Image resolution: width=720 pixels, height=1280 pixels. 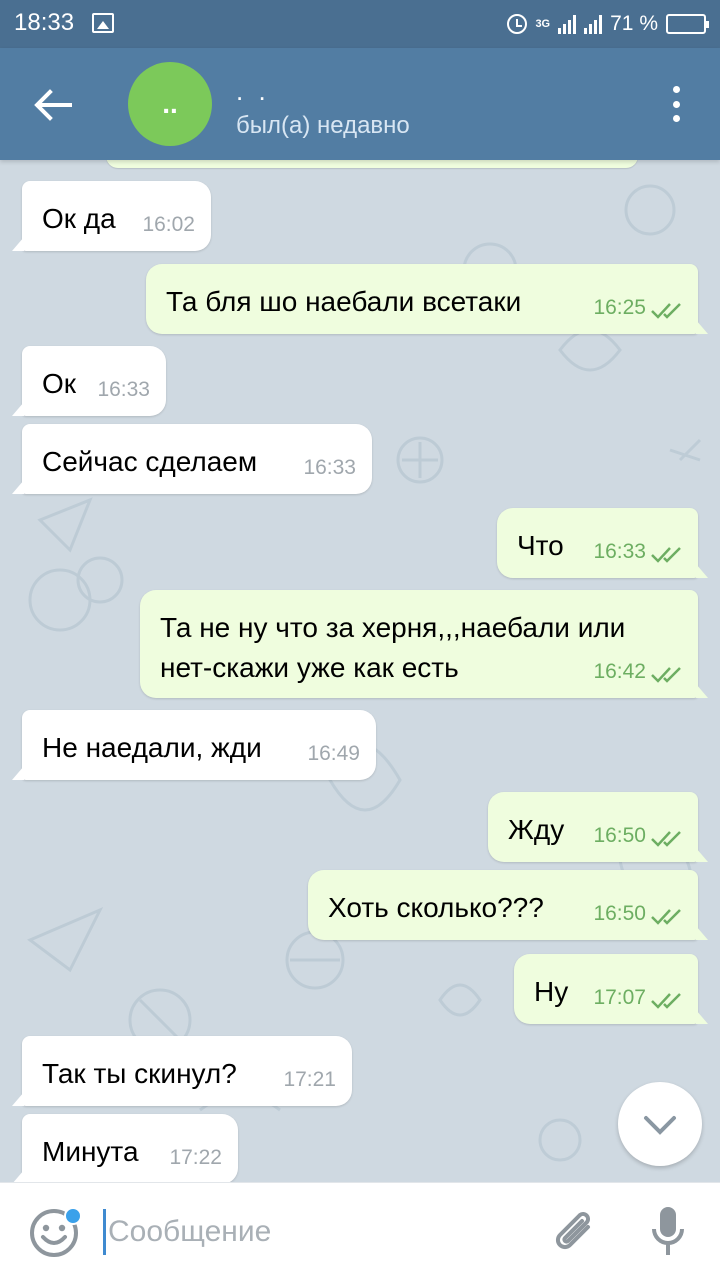 What do you see at coordinates (53, 105) in the screenshot?
I see `back-arrow-icon` at bounding box center [53, 105].